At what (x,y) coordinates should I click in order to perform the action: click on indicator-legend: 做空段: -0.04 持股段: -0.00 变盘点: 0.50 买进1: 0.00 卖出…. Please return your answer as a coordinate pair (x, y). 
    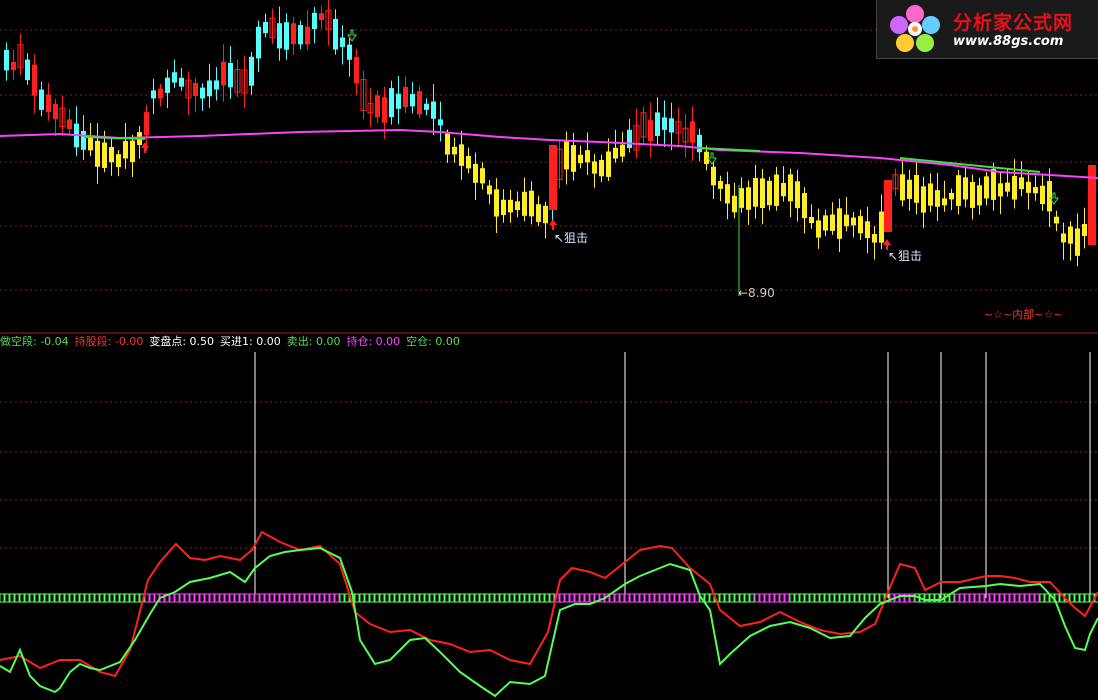
    Looking at the image, I should click on (233, 342).